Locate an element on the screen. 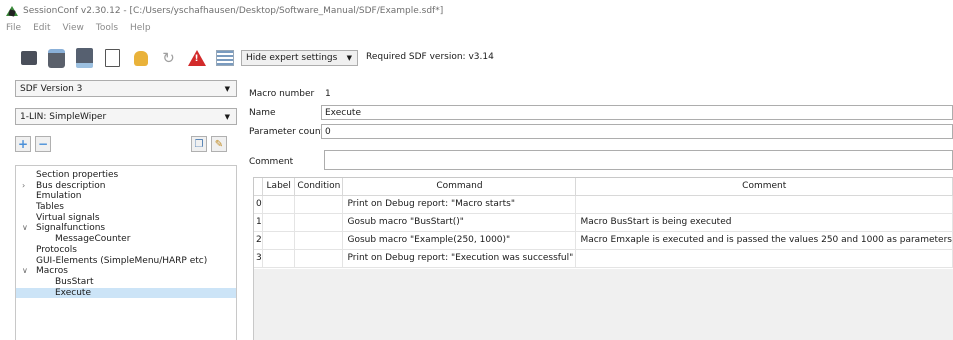 Image resolution: width=953 pixels, height=340 pixels. tree-item: GUI-Elements (SimpleMenu/HARP etc) is located at coordinates (126, 261).